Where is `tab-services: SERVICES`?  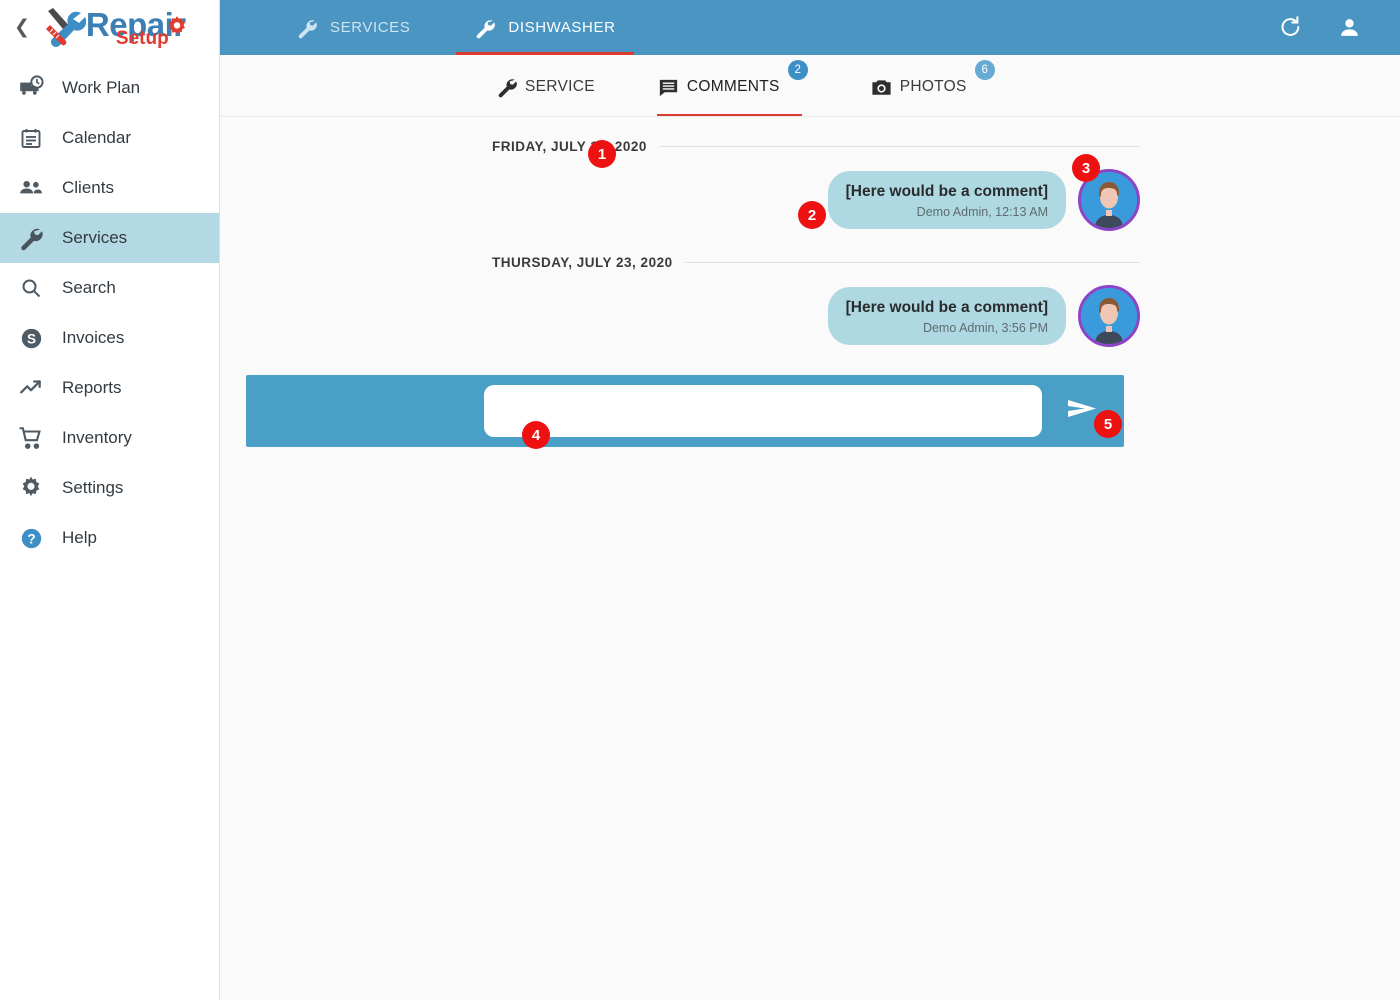 tab-services: SERVICES is located at coordinates (353, 27).